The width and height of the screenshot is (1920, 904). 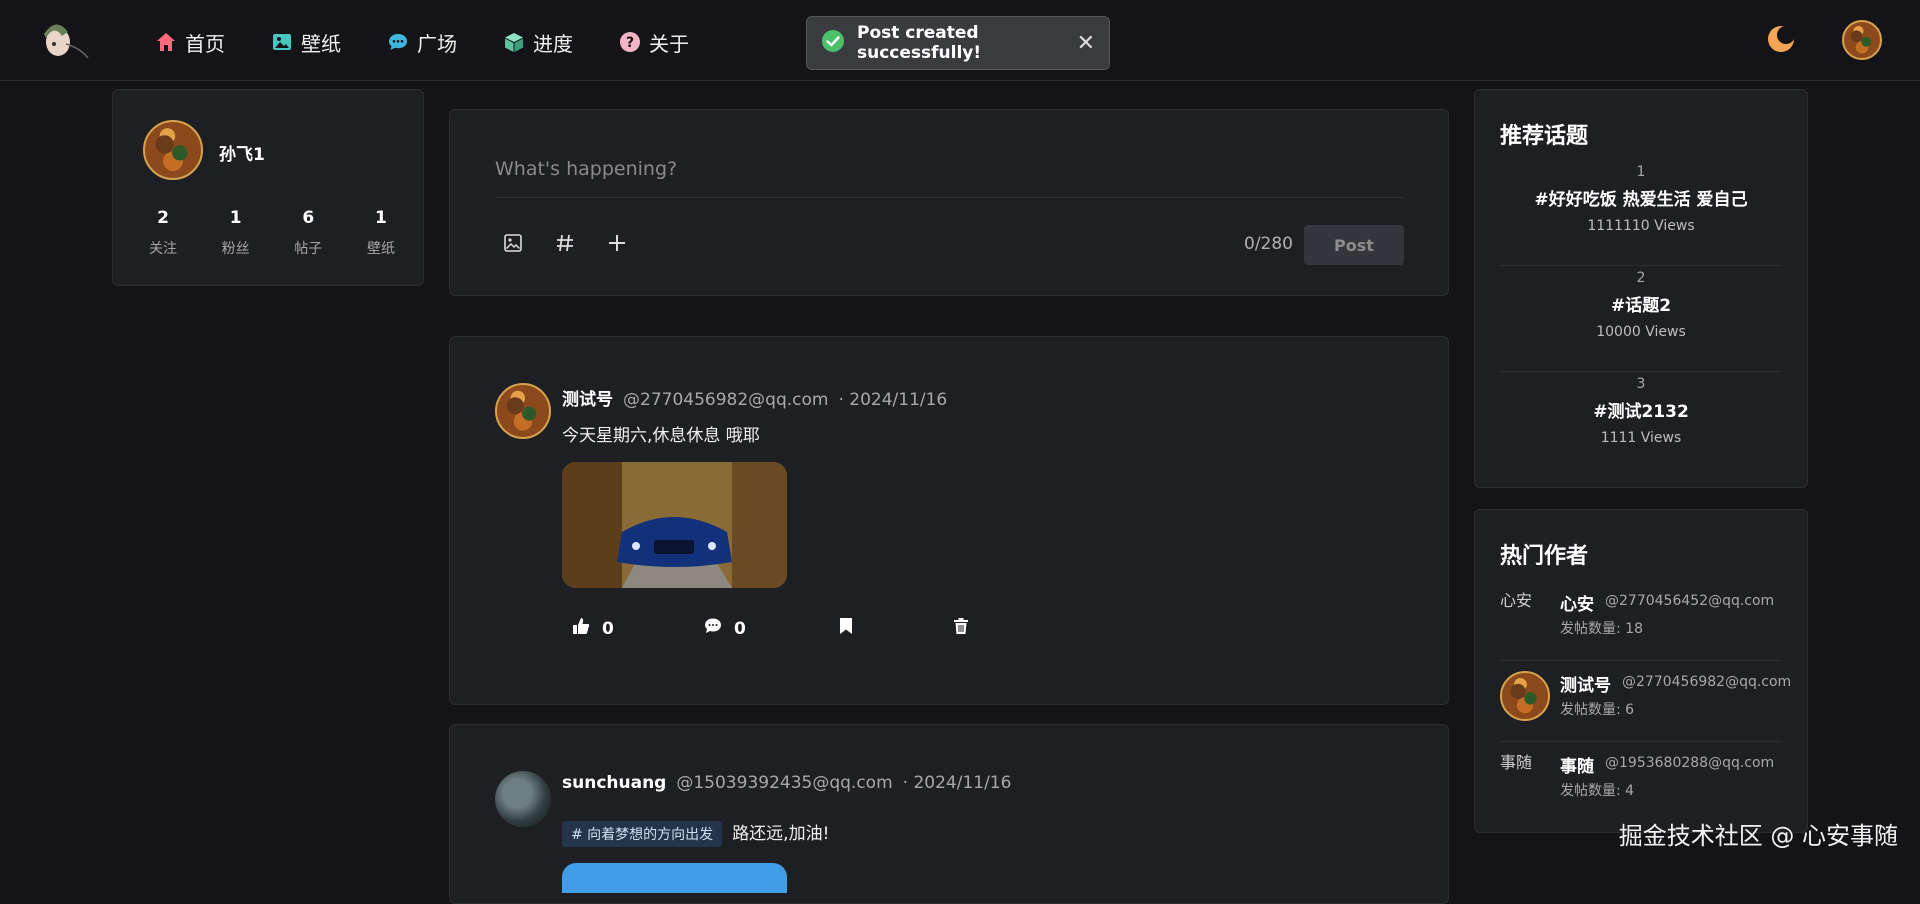 What do you see at coordinates (1641, 200) in the screenshot?
I see `topic-name: #好好吃饭 热爱生活 爱自己` at bounding box center [1641, 200].